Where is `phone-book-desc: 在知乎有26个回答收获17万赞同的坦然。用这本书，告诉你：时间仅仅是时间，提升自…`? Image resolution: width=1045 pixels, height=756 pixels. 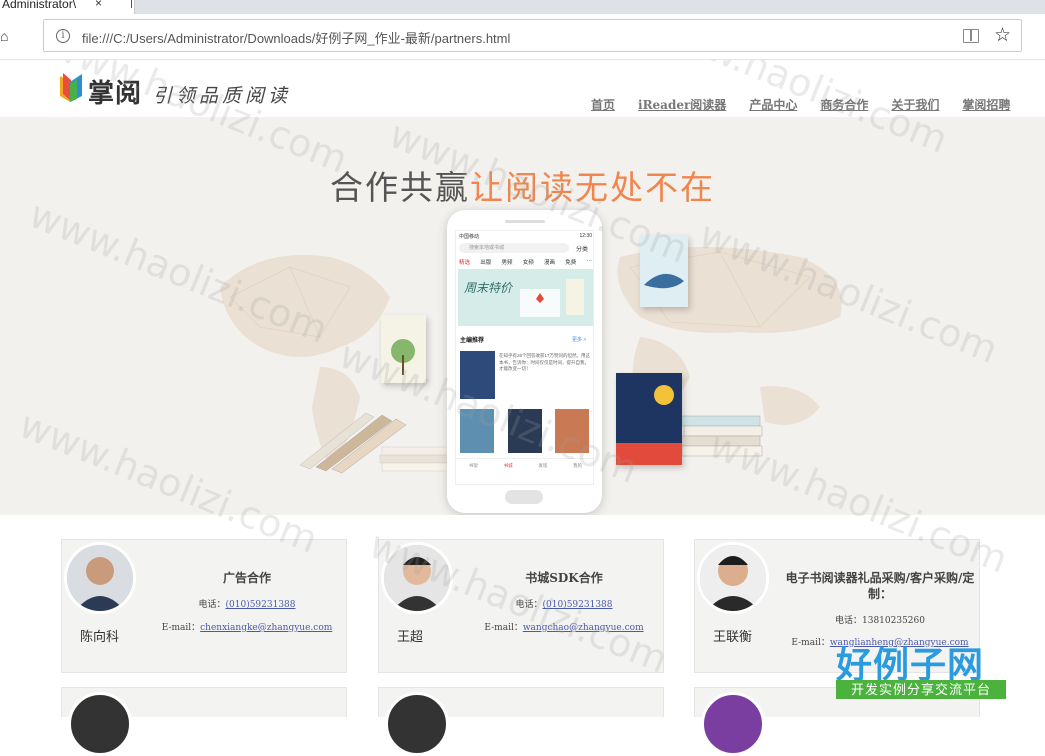 phone-book-desc: 在知乎有26个回答收获17万赞同的坦然。用这本书，告诉你：时间仅仅是时间，提升自… is located at coordinates (545, 362).